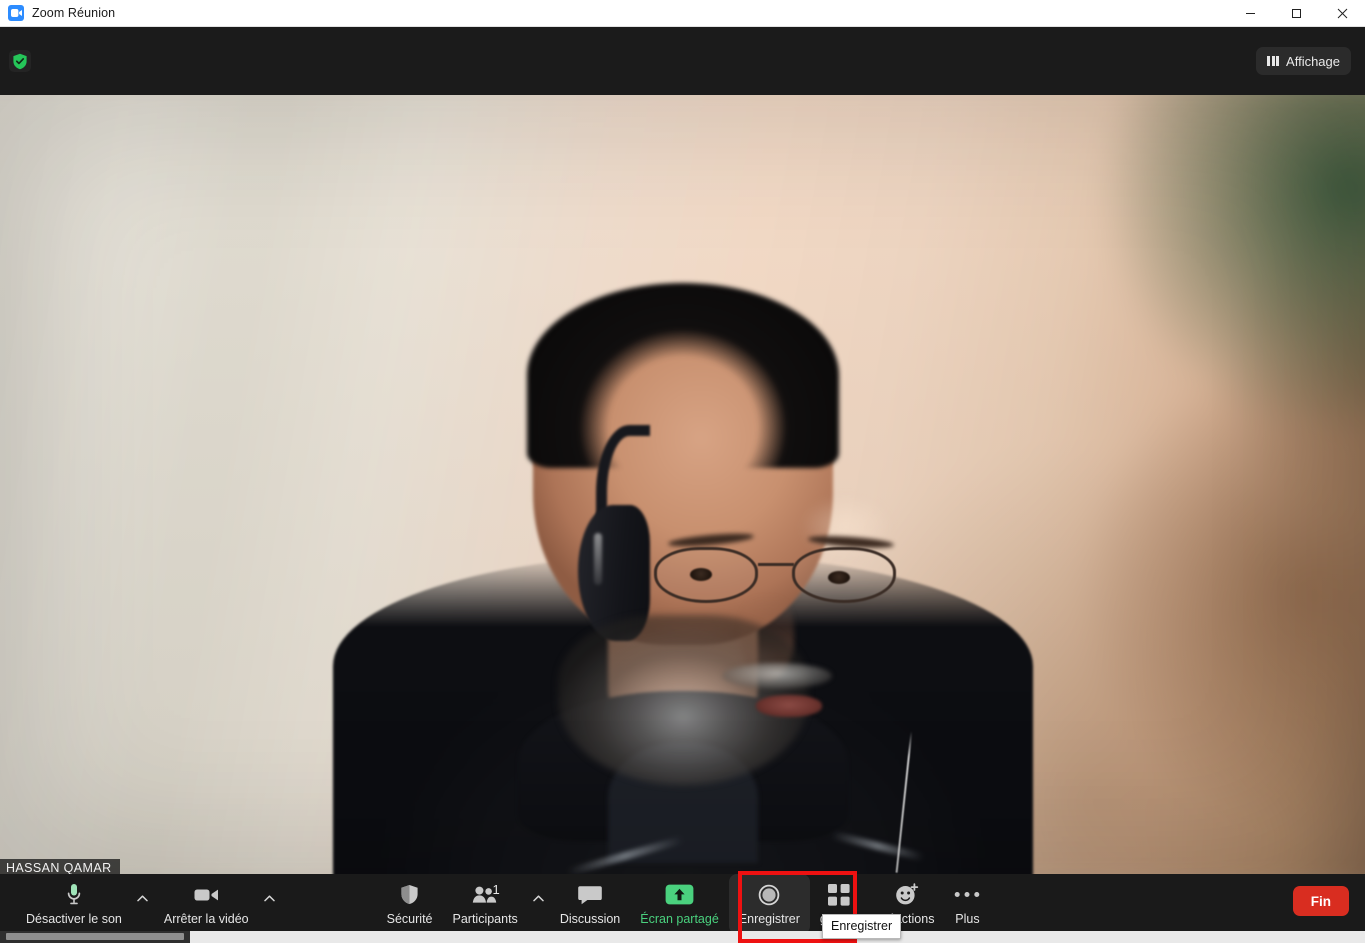 Image resolution: width=1365 pixels, height=943 pixels. I want to click on participant-name-label: HASSAN QAMAR, so click(60, 866).